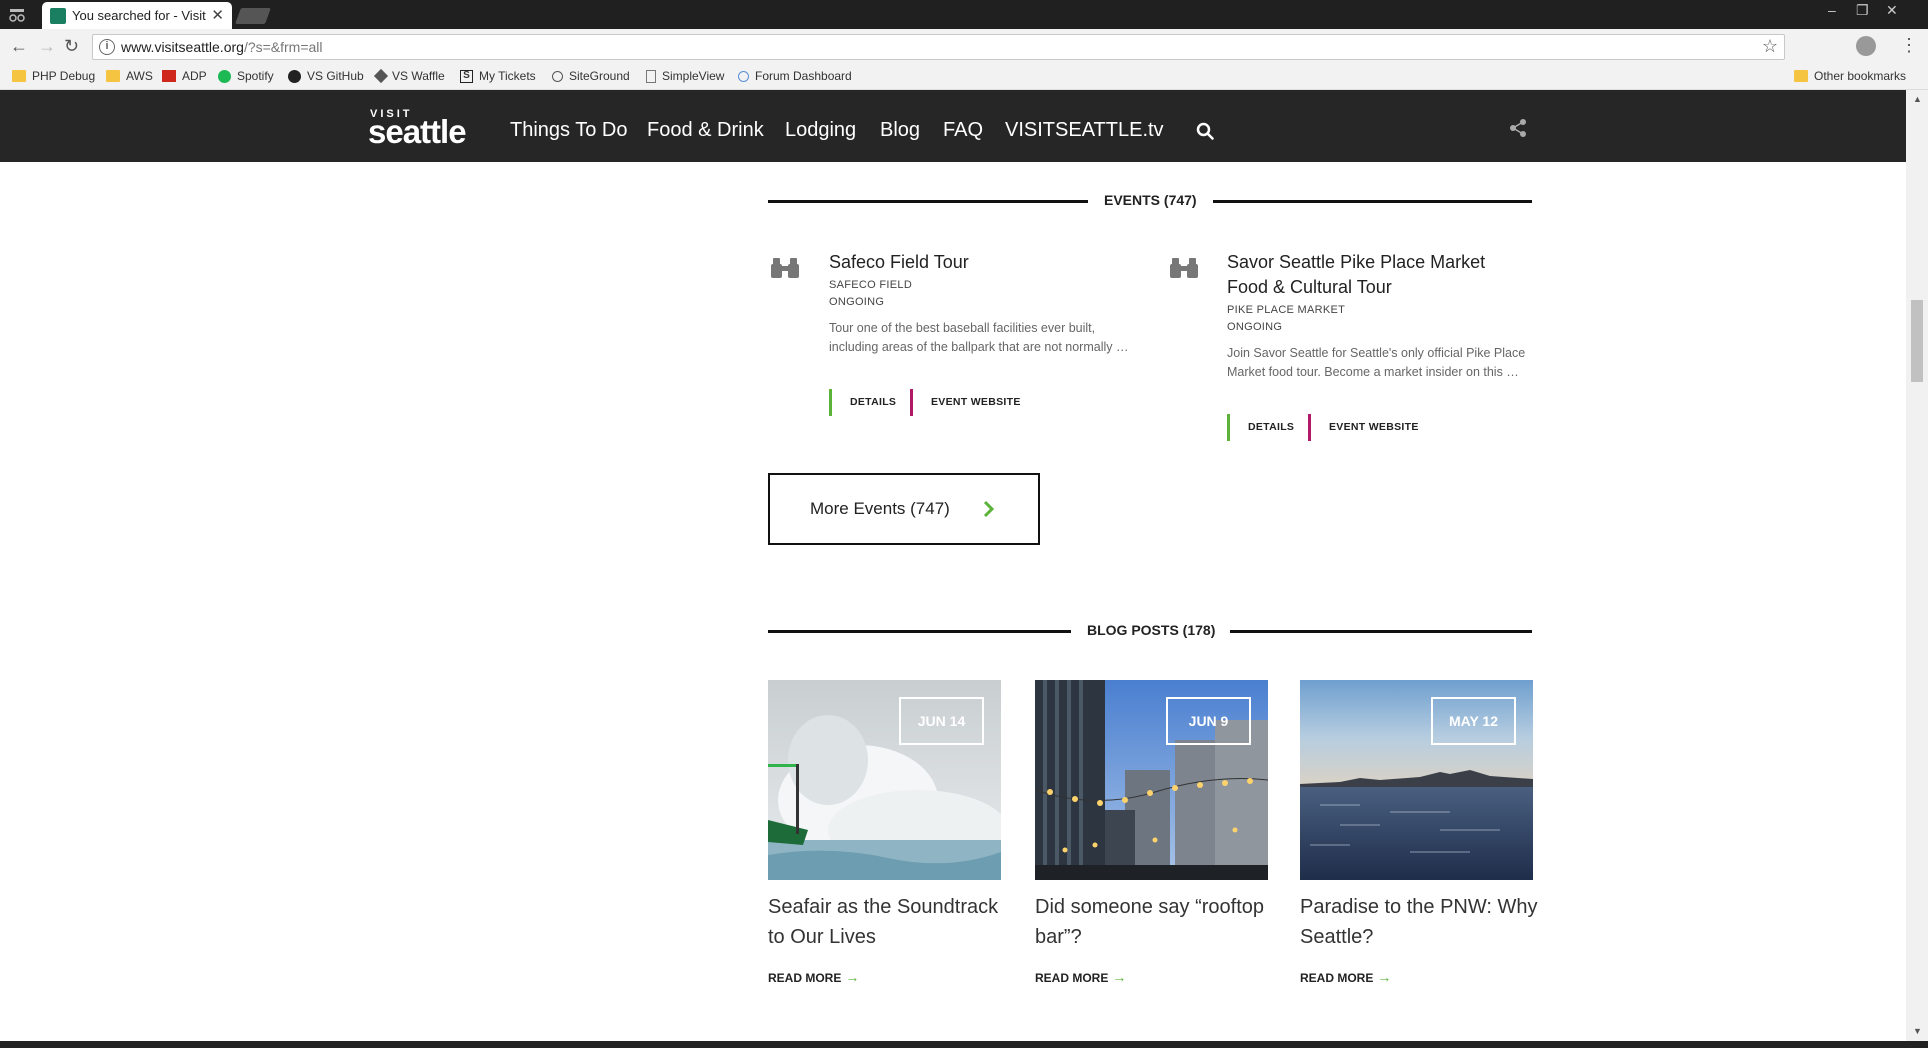  I want to click on nav-faq: FAQ, so click(963, 130).